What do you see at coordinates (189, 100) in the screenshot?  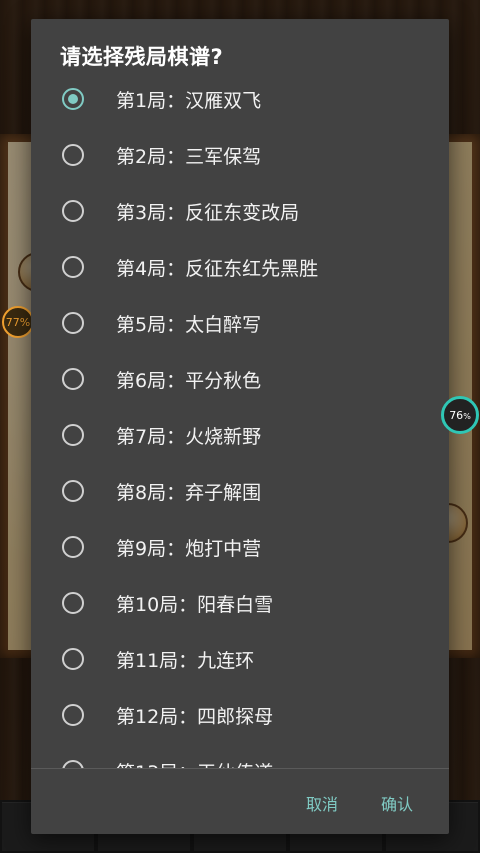 I see `endgame-option-label: 第1局：汉雁双飞` at bounding box center [189, 100].